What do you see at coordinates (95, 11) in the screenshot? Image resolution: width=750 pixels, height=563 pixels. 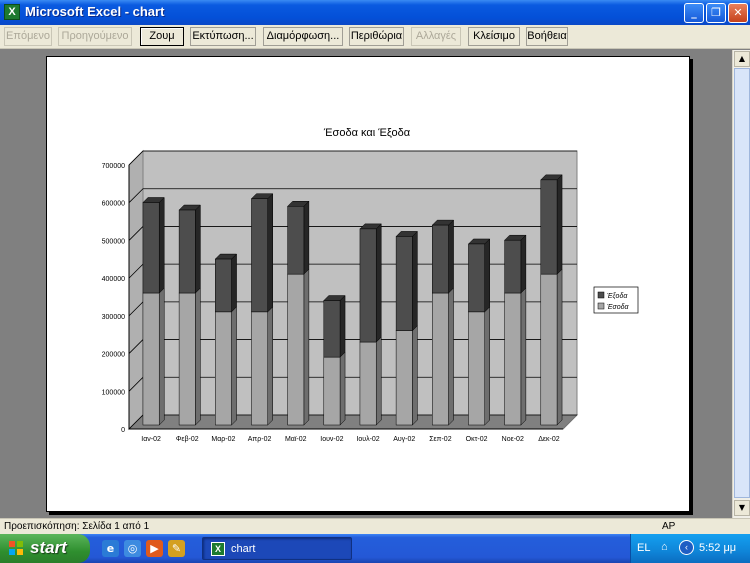 I see `window-title: Microsoft Excel - chart` at bounding box center [95, 11].